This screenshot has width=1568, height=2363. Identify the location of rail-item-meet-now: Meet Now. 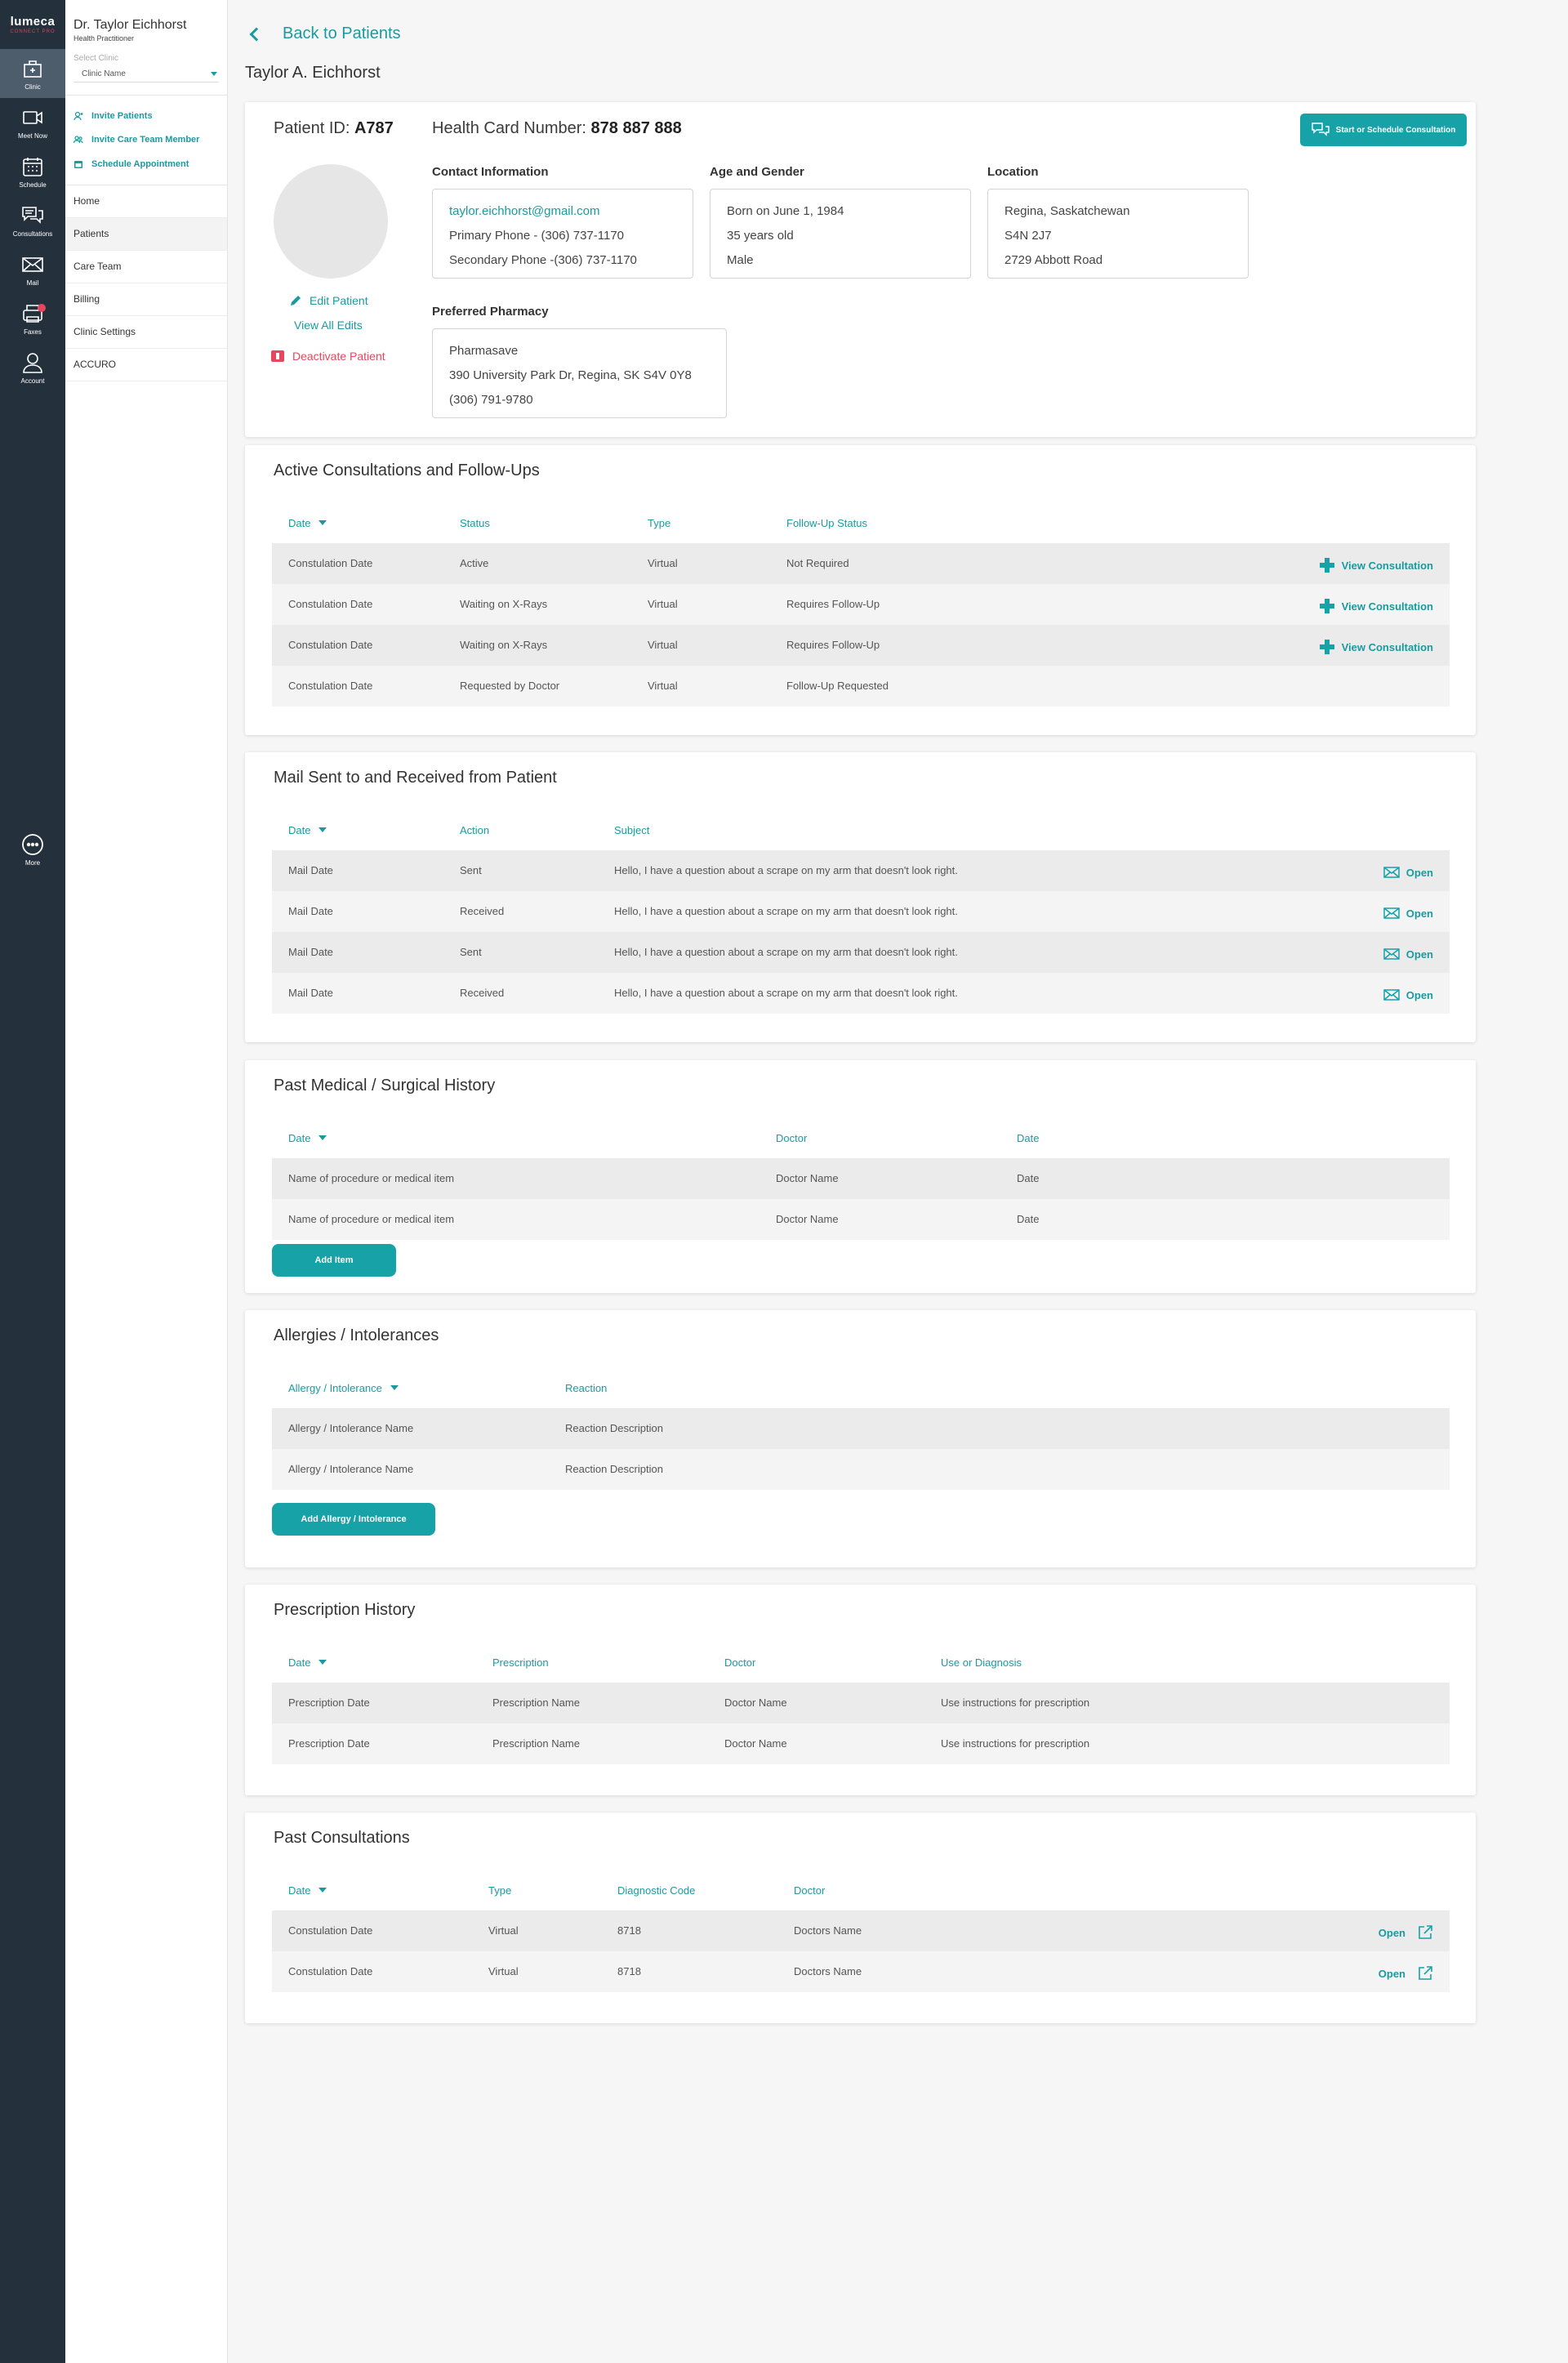
(32, 123).